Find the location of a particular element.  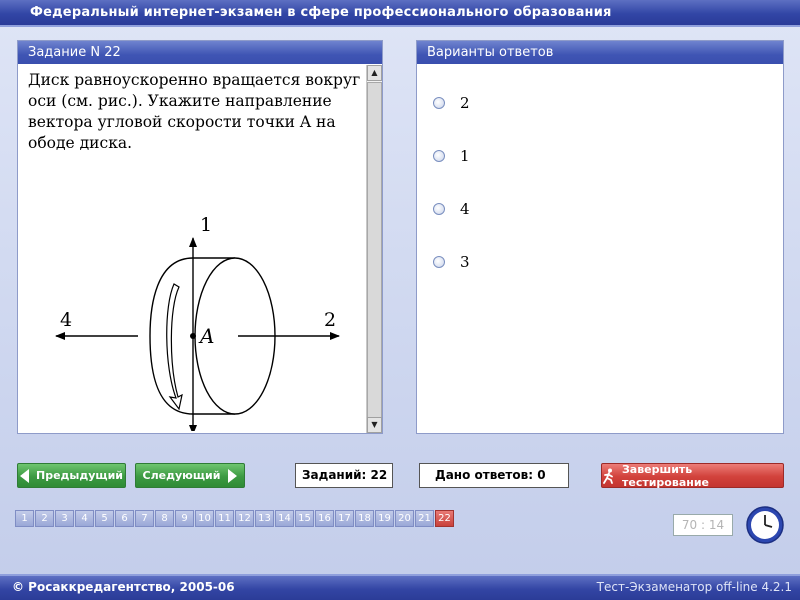

previous-button: Предыдущий is located at coordinates (71, 475).